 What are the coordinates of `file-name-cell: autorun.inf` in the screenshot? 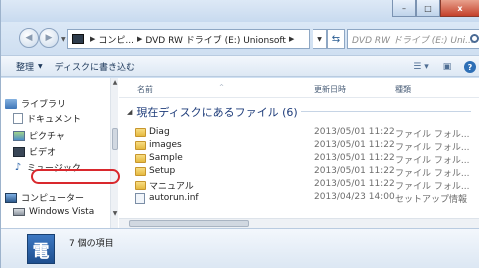 It's located at (167, 198).